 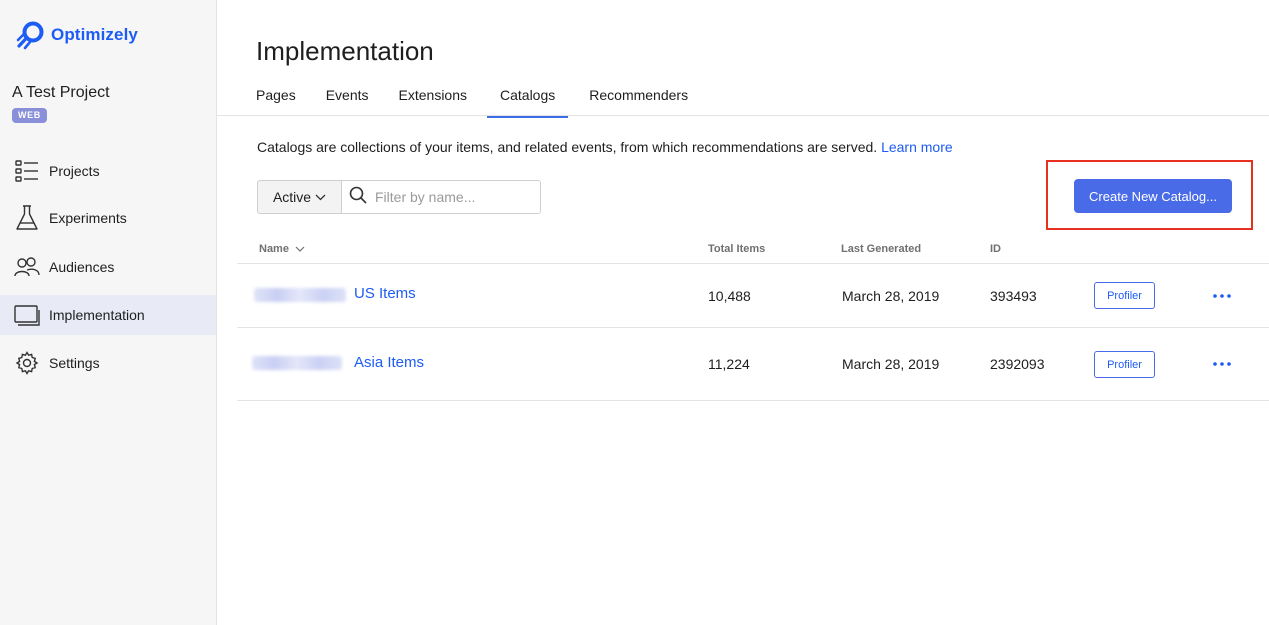 I want to click on sort-chevron-icon, so click(x=300, y=249).